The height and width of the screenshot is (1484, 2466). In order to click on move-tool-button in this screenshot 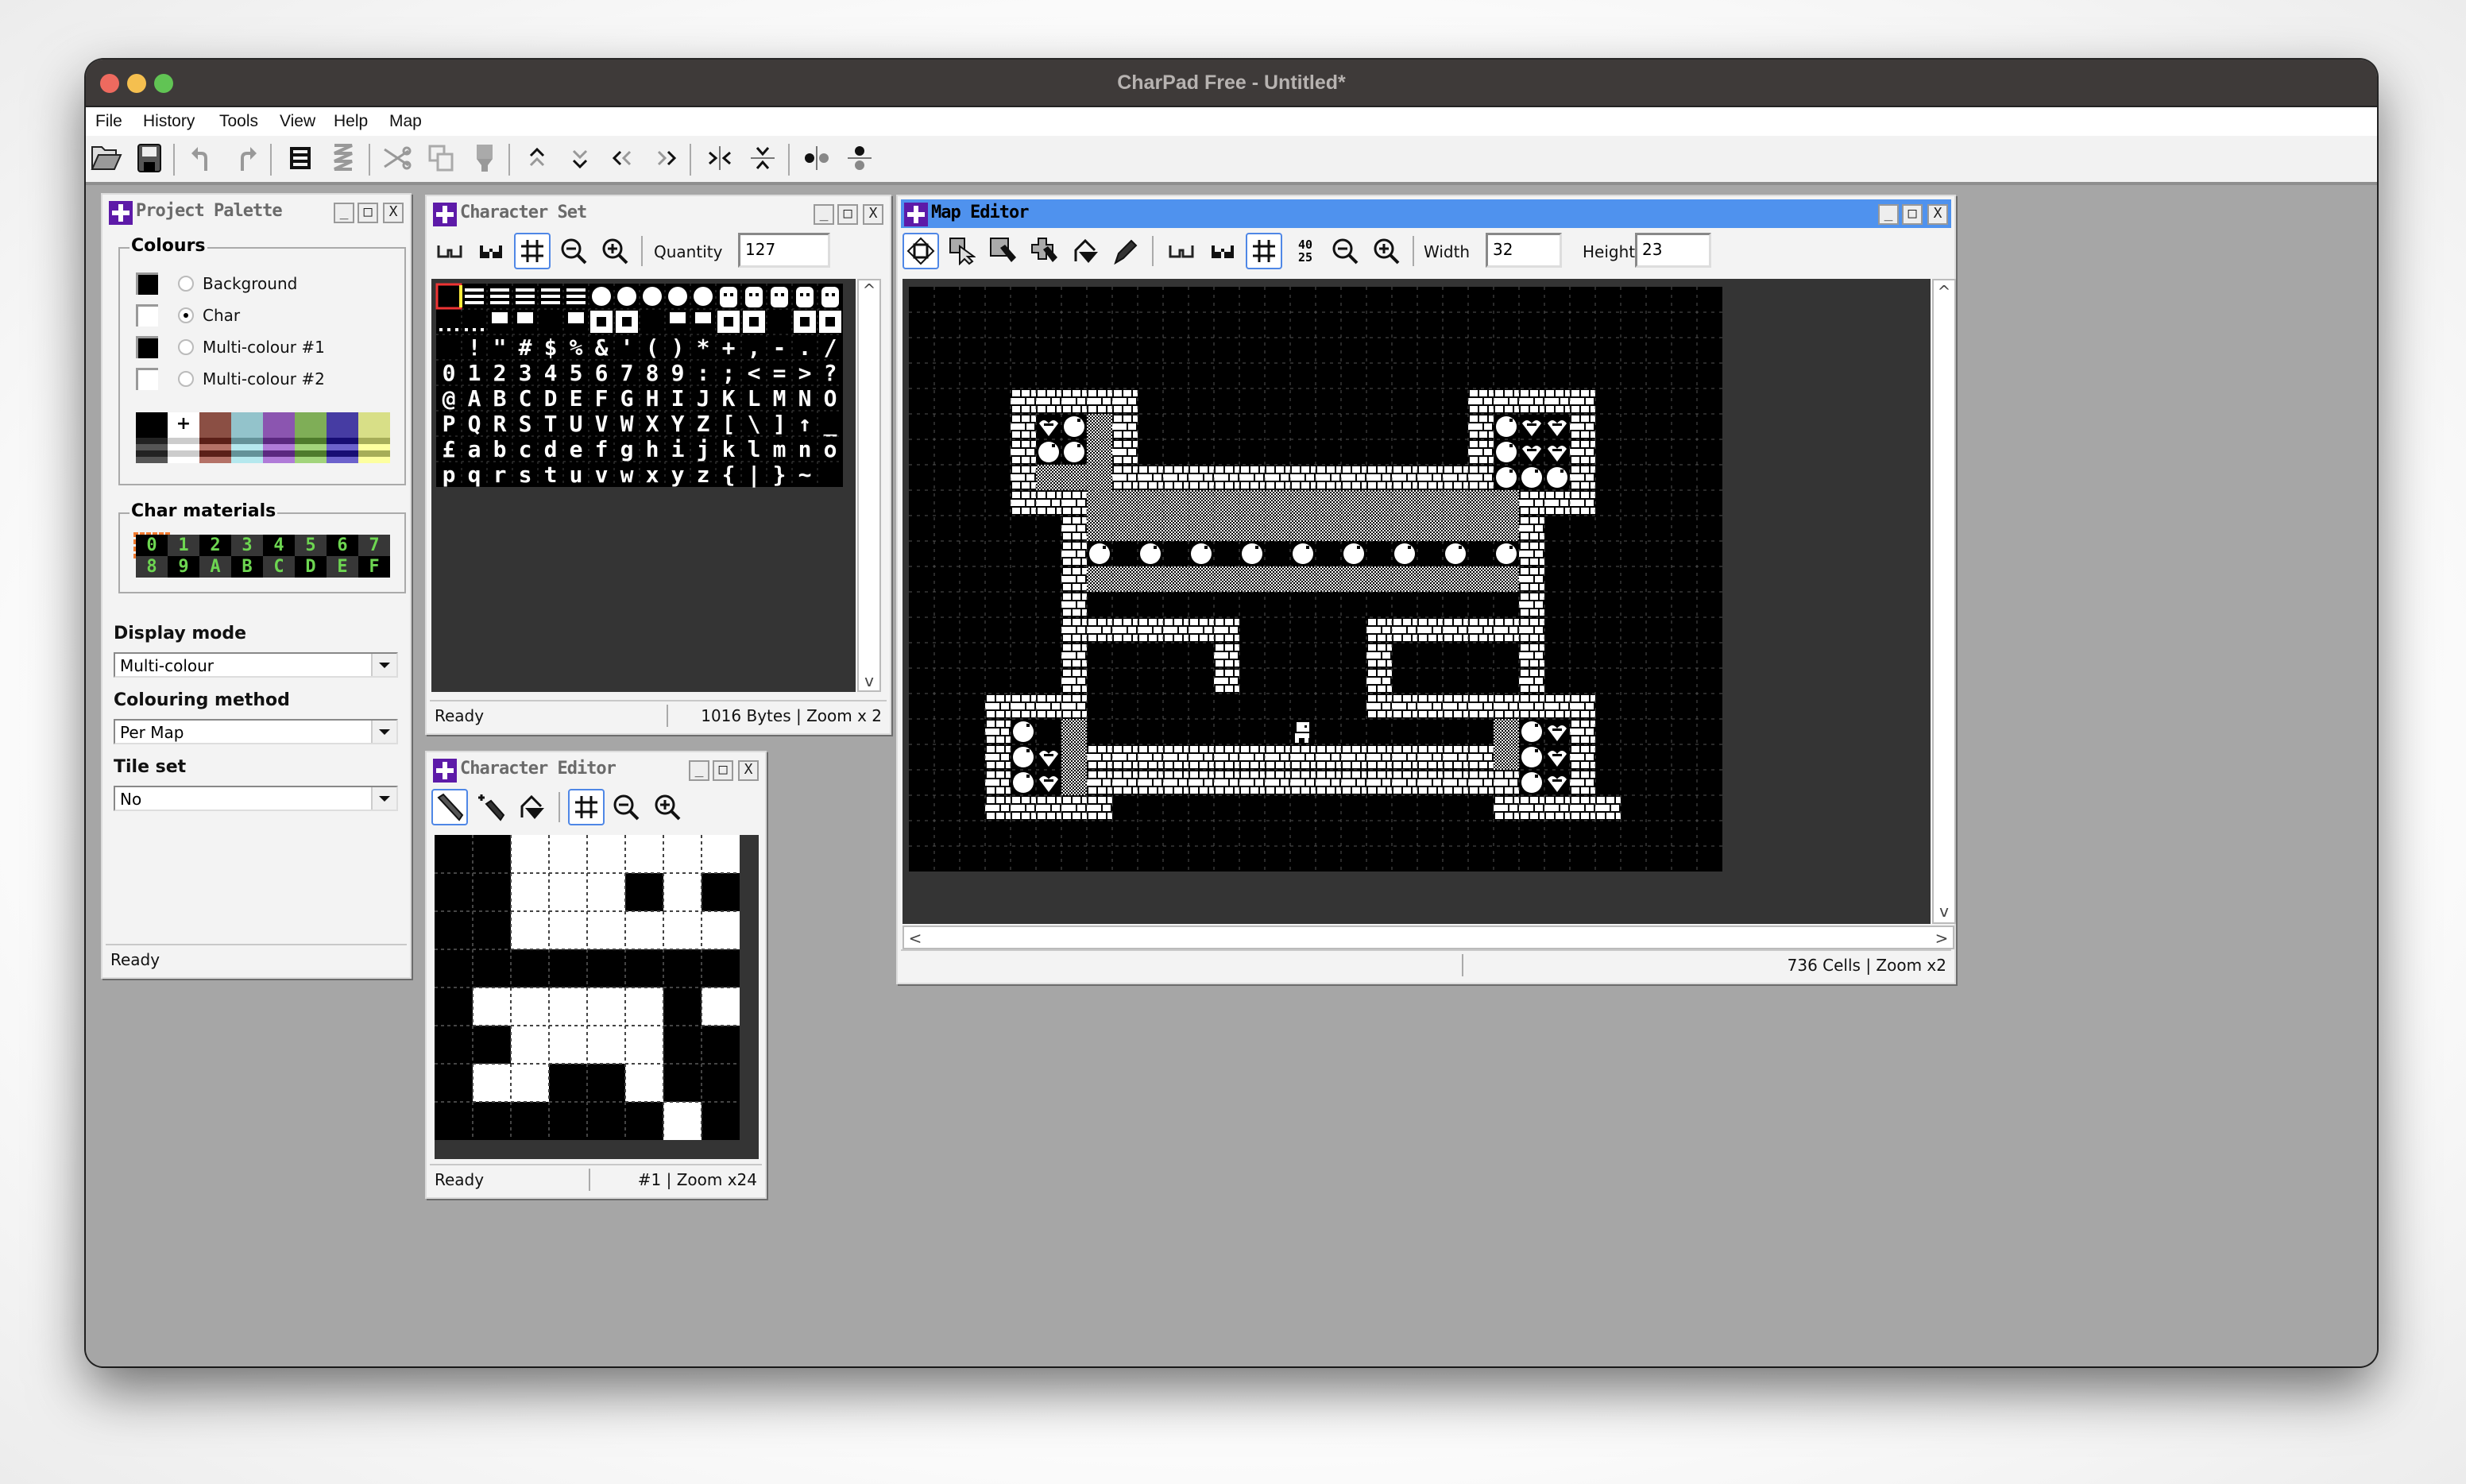, I will do `click(921, 251)`.